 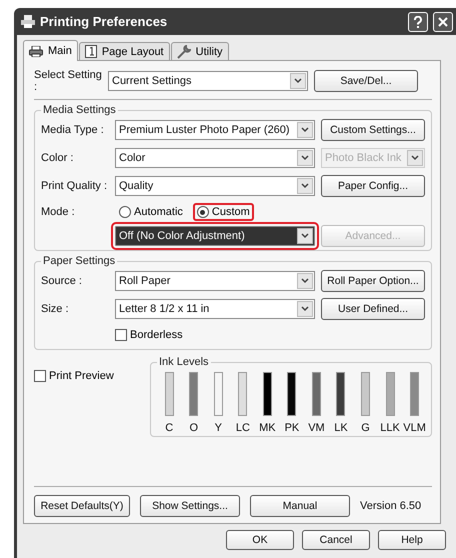 I want to click on close-button, so click(x=443, y=22).